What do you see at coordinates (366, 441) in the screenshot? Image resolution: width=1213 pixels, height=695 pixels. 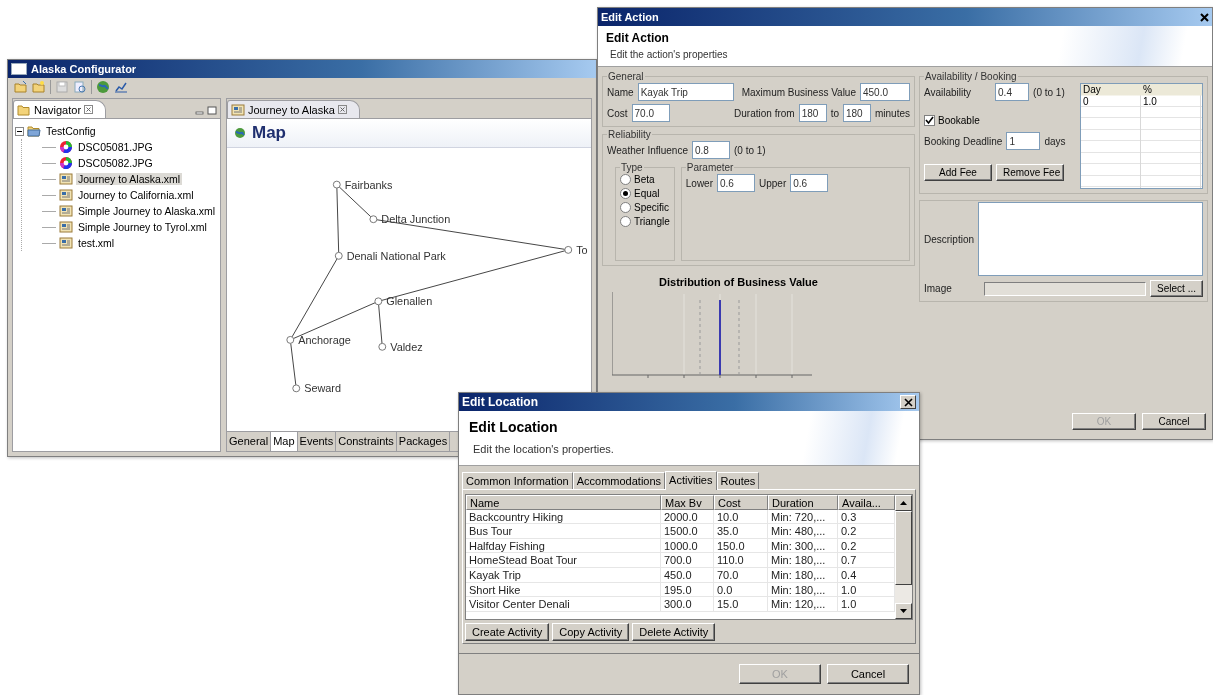 I see `page-tab: Constraints` at bounding box center [366, 441].